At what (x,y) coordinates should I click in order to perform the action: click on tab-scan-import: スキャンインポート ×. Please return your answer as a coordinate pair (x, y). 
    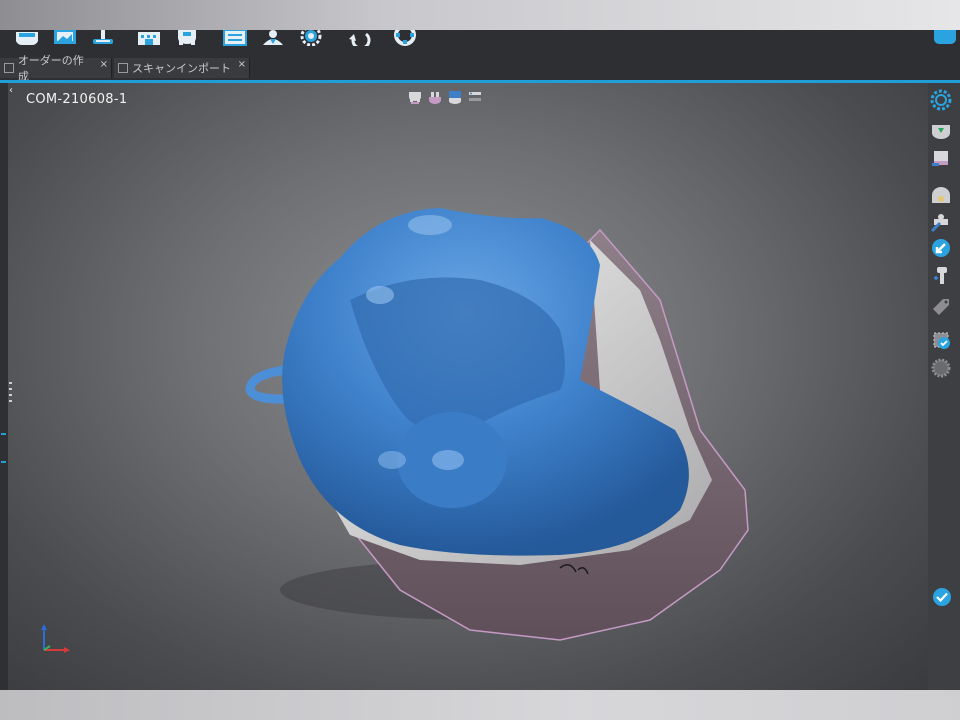
    Looking at the image, I should click on (182, 68).